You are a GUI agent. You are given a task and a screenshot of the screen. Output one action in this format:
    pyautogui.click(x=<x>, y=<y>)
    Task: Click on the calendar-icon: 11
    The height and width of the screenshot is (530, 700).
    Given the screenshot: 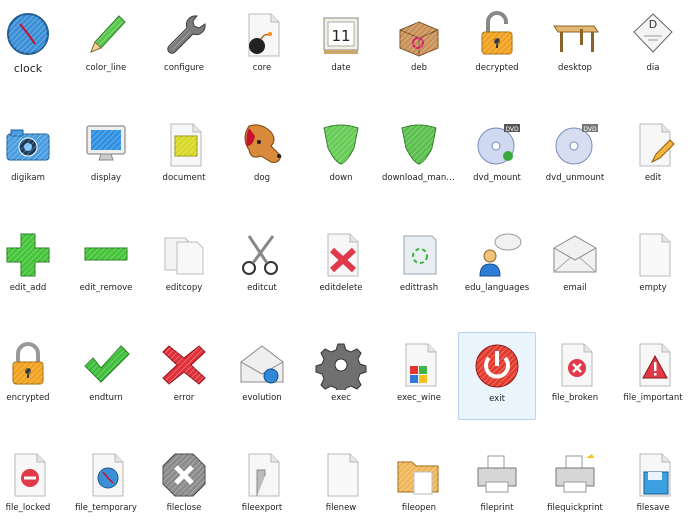 What is the action you would take?
    pyautogui.click(x=341, y=34)
    